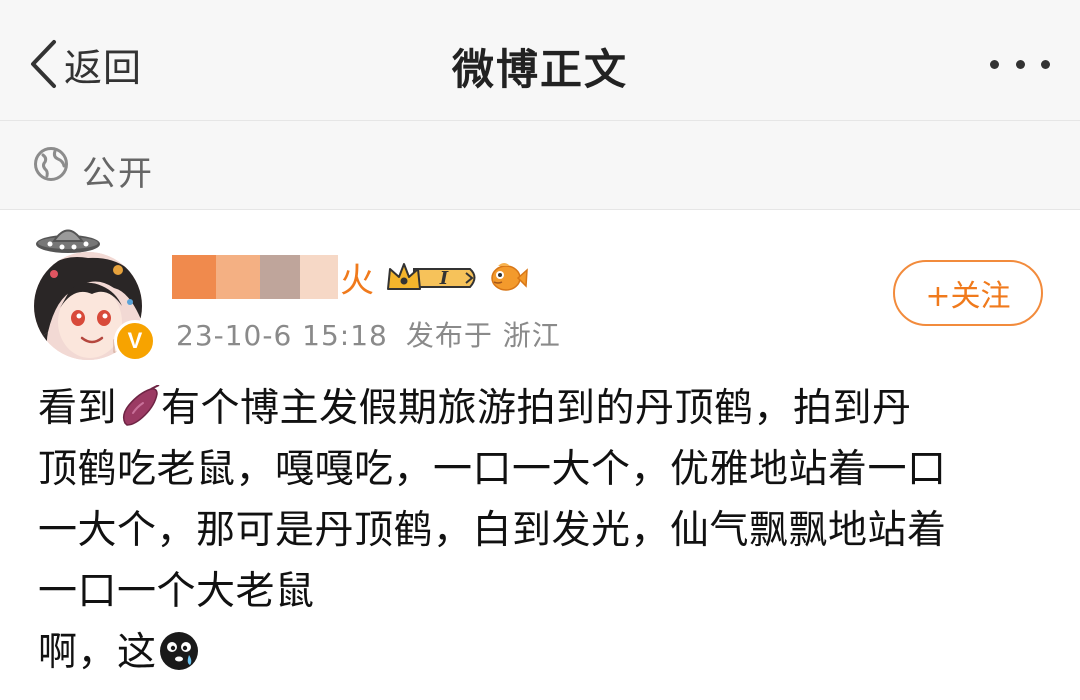  What do you see at coordinates (994, 64) in the screenshot?
I see `more-dots-icon` at bounding box center [994, 64].